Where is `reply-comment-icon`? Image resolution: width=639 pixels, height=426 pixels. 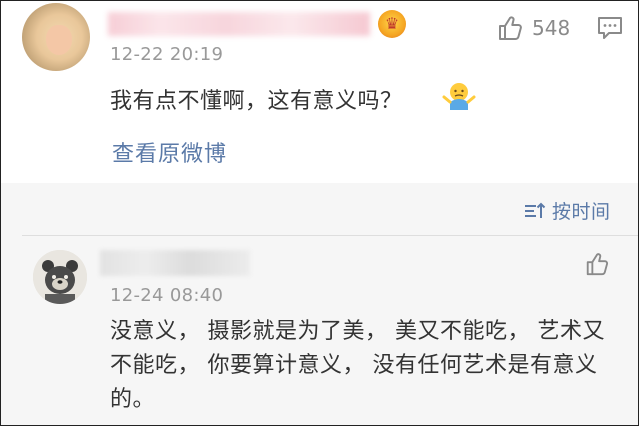
reply-comment-icon is located at coordinates (610, 28).